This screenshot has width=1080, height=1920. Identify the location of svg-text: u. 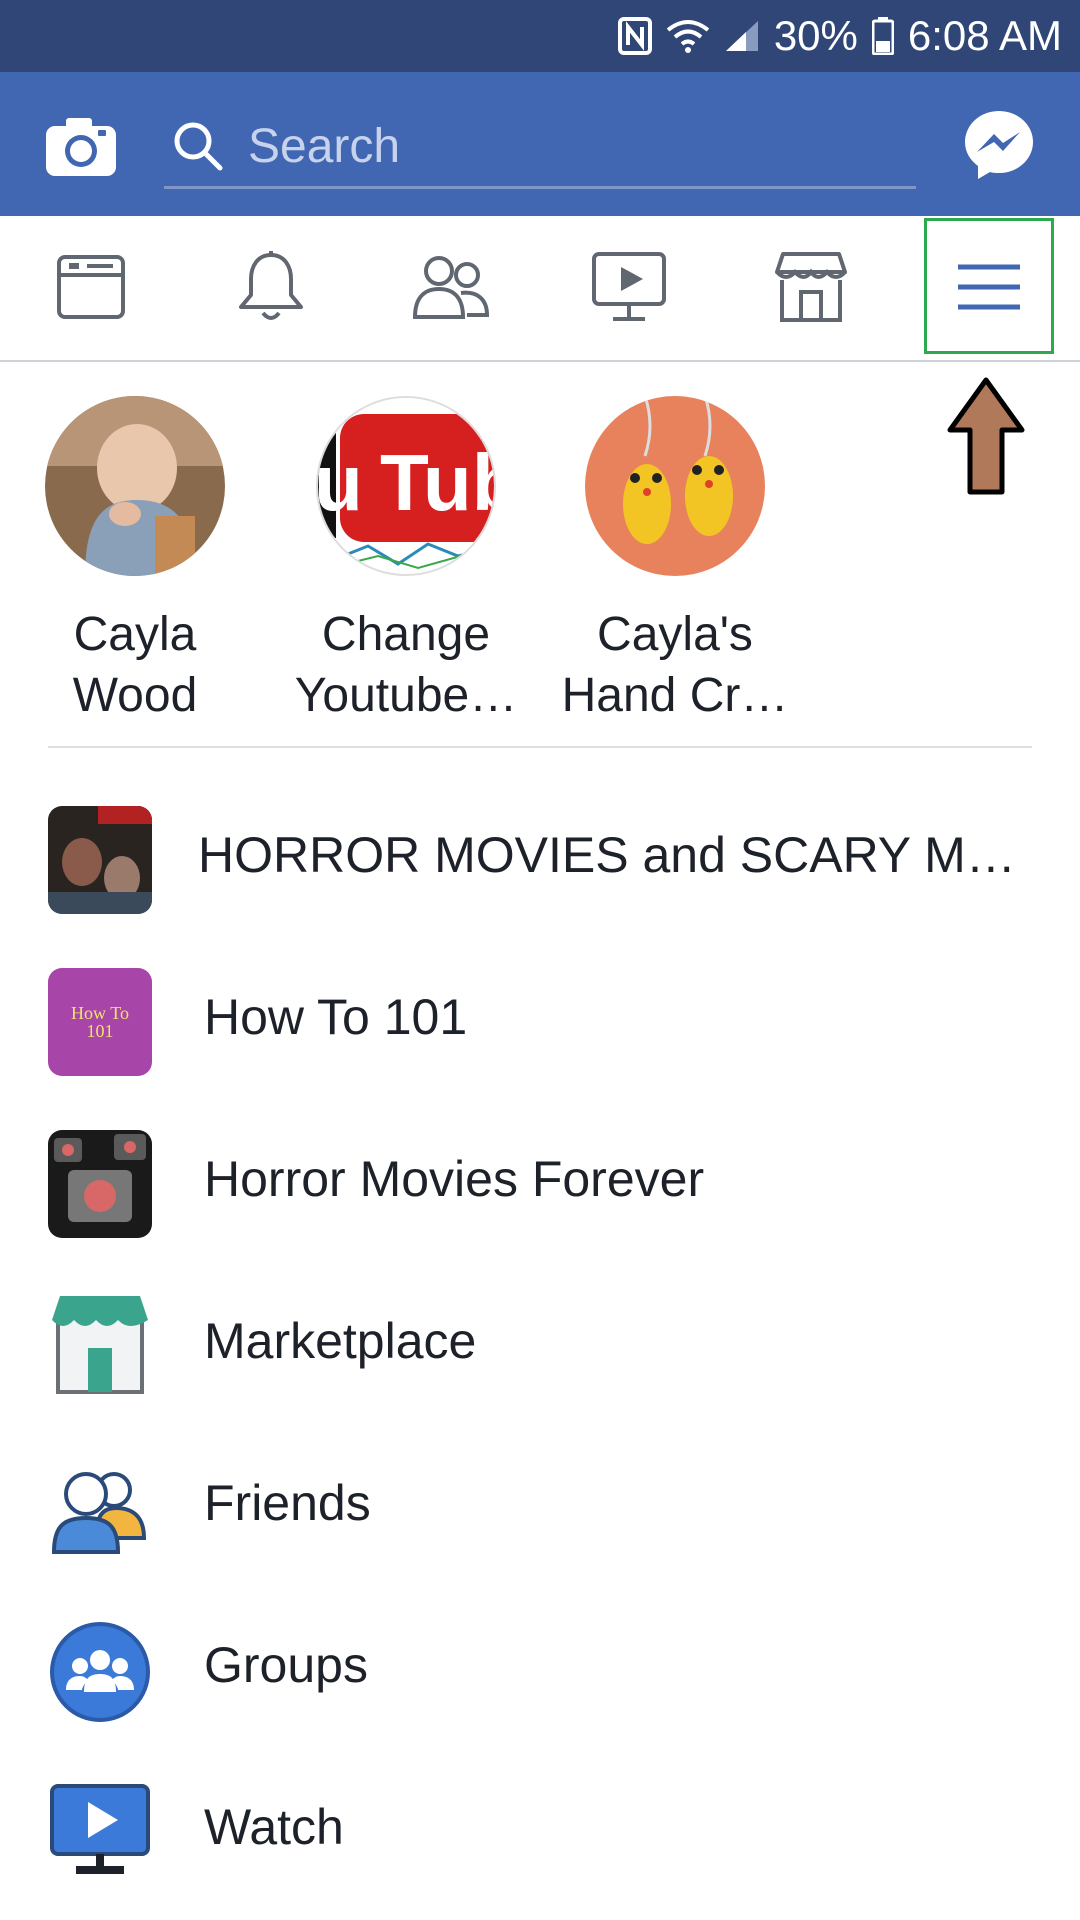
(340, 482).